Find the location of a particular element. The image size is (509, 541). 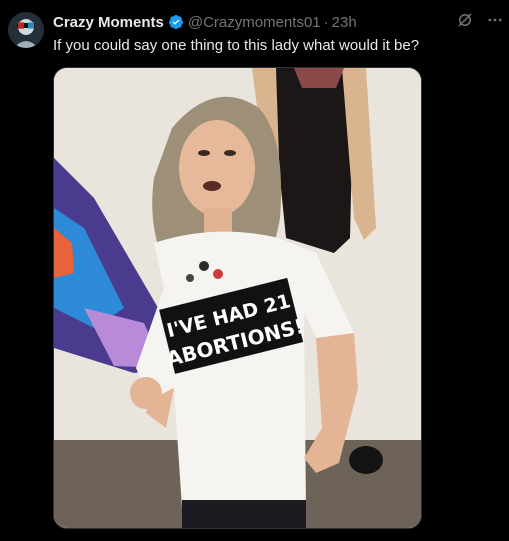

avatar-image is located at coordinates (26, 30).